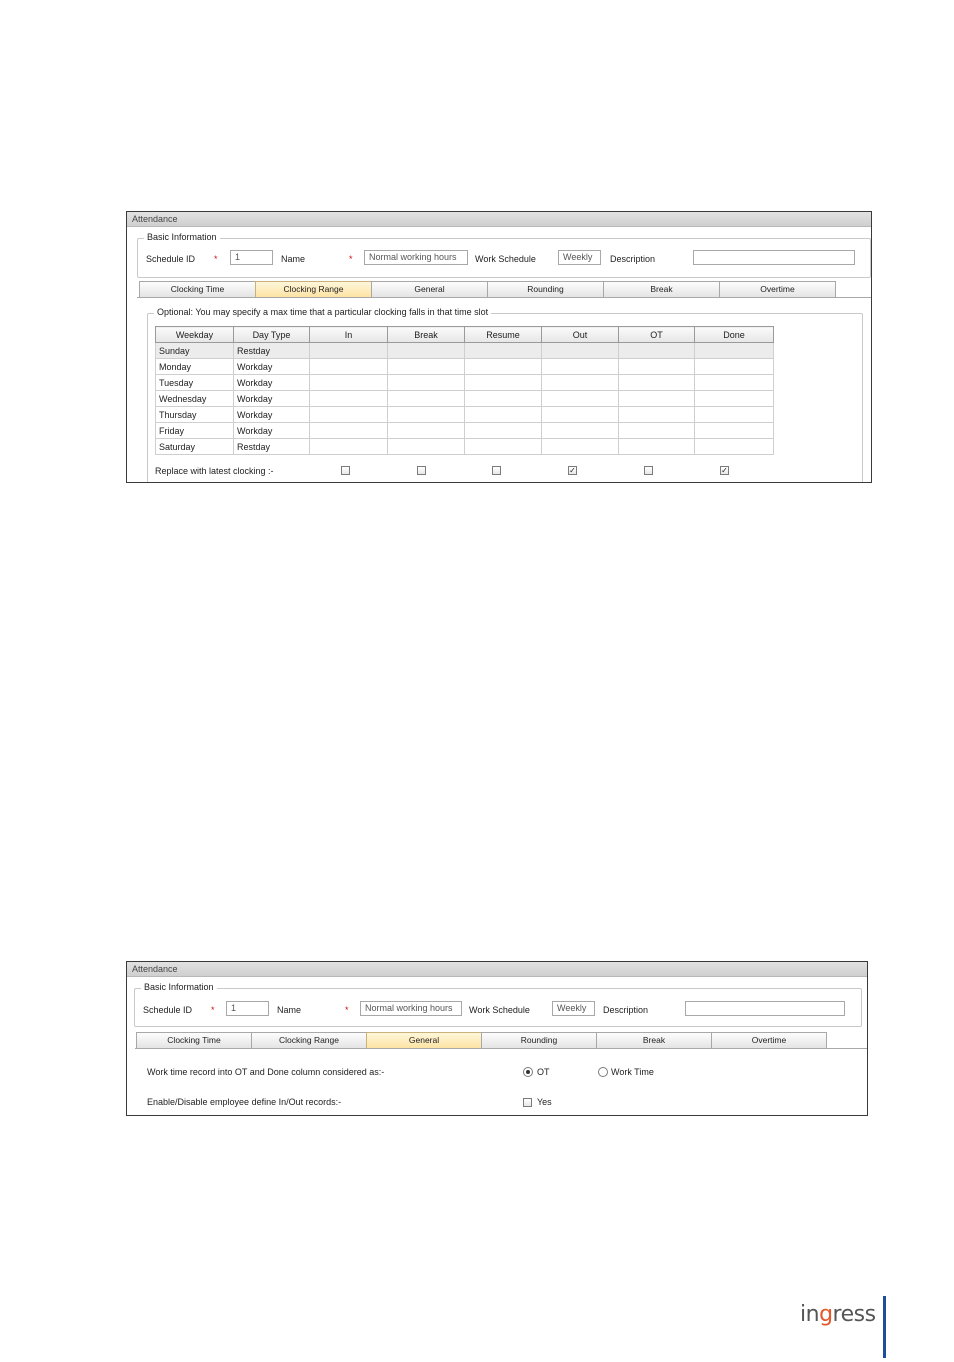 Image resolution: width=954 pixels, height=1362 pixels. Describe the element at coordinates (580, 334) in the screenshot. I see `col-out: Out` at that location.